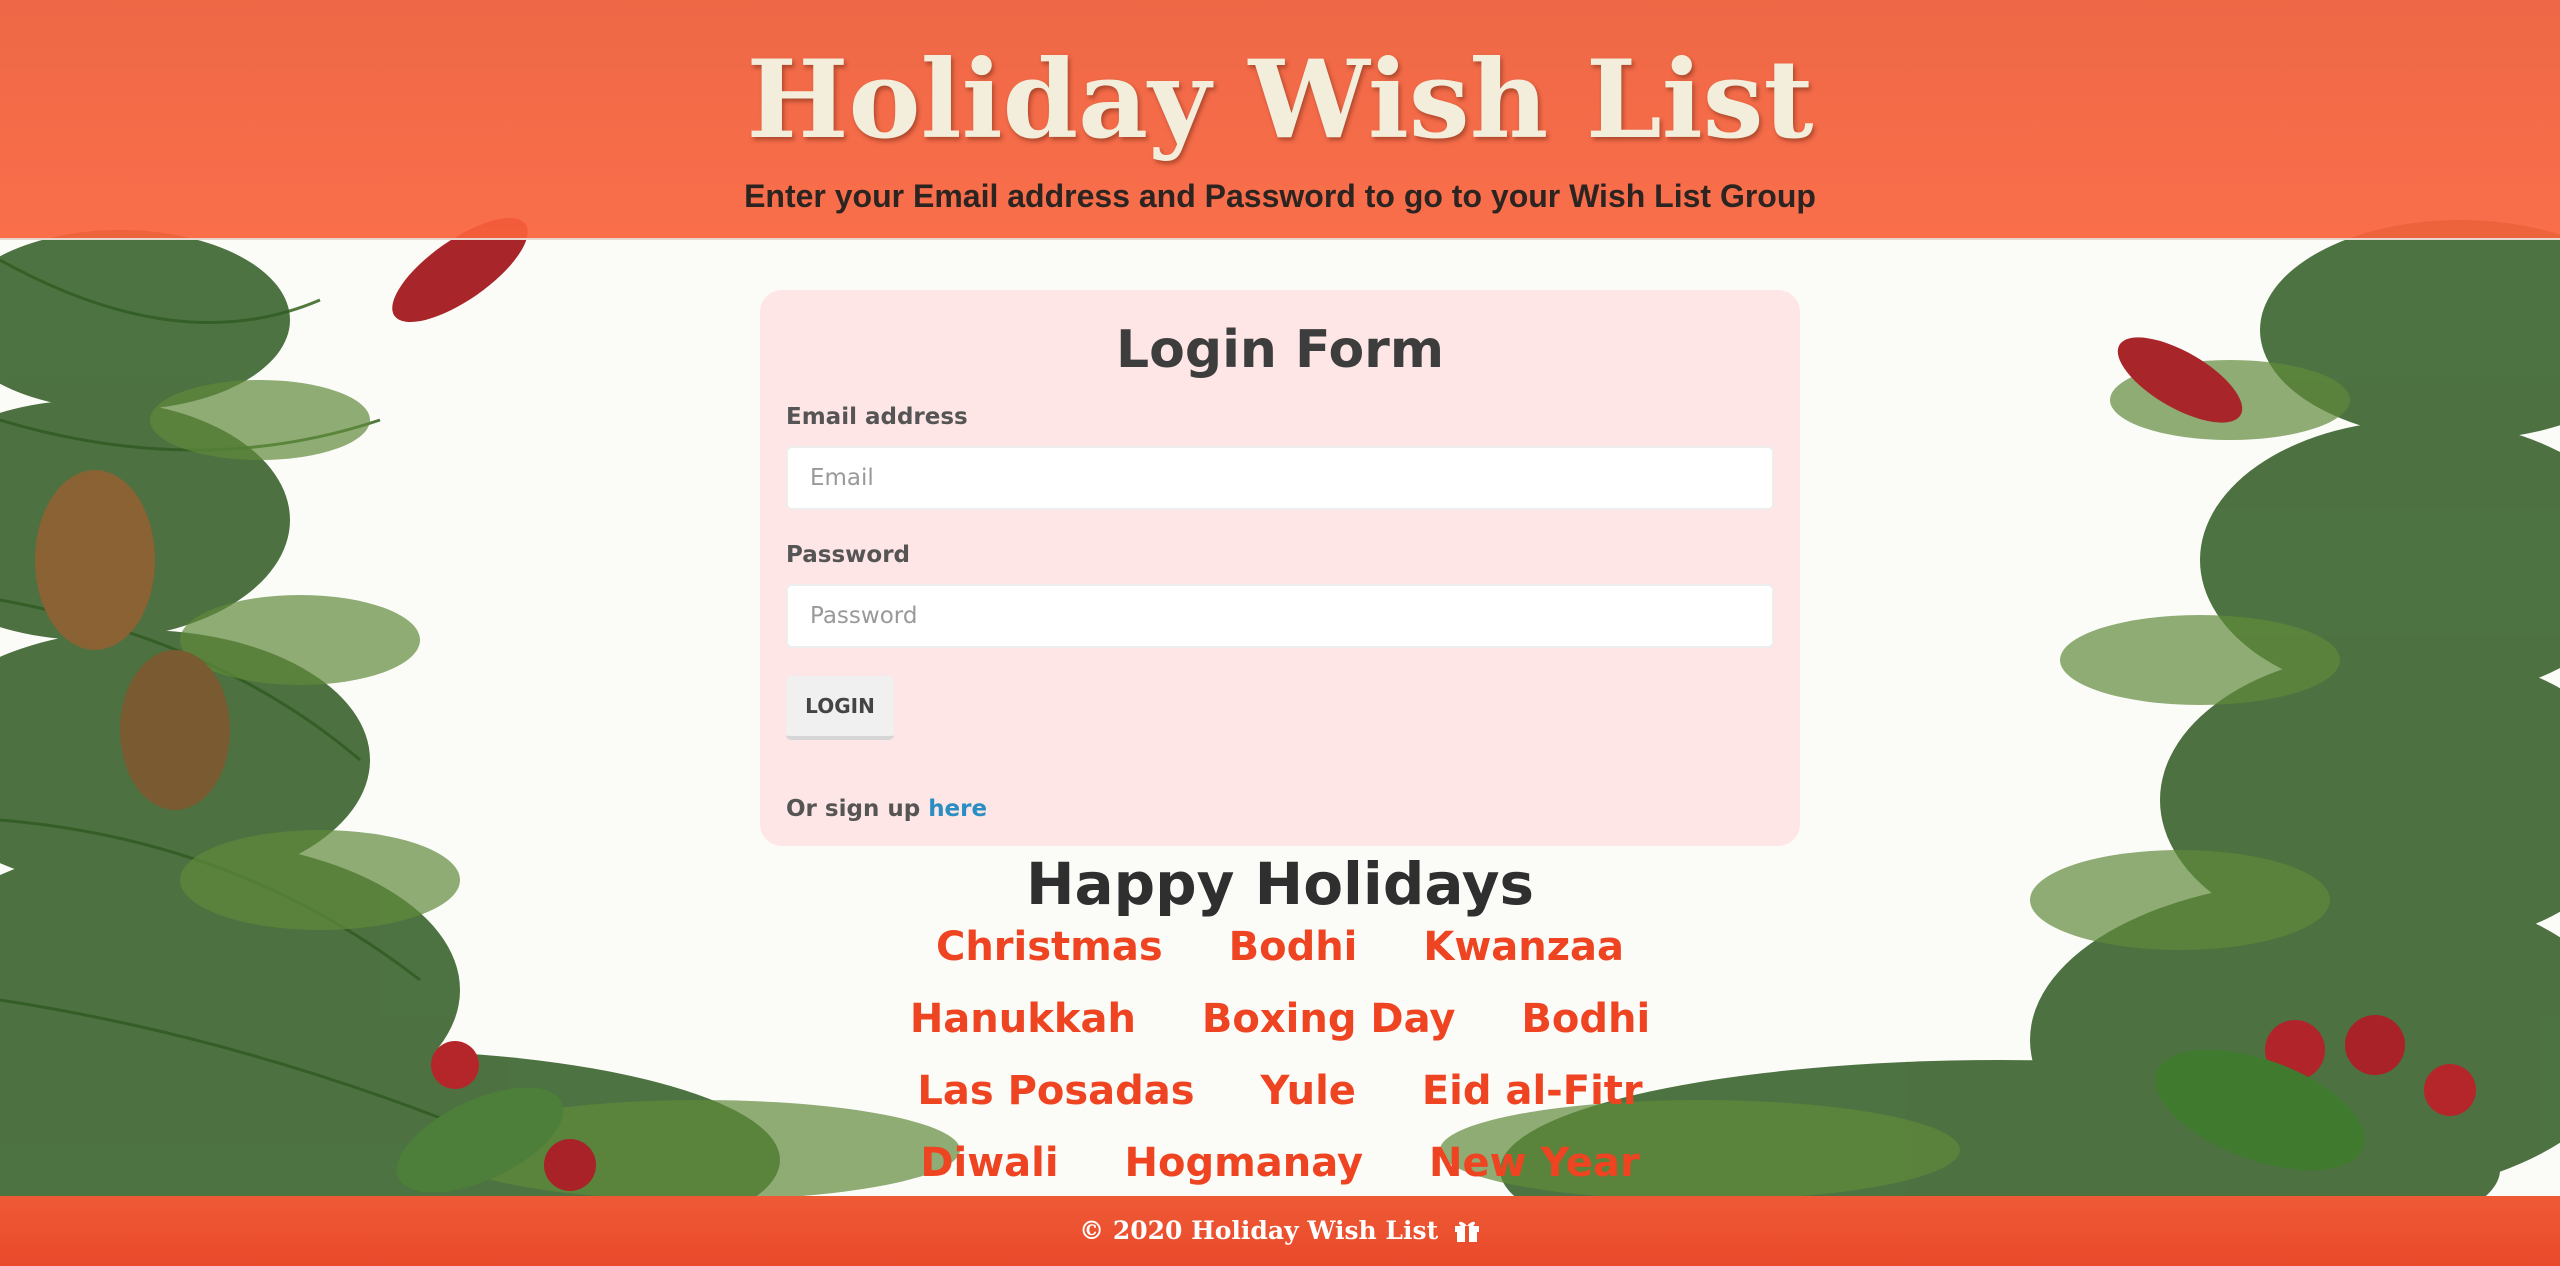  What do you see at coordinates (957, 809) in the screenshot?
I see `signup-link: here` at bounding box center [957, 809].